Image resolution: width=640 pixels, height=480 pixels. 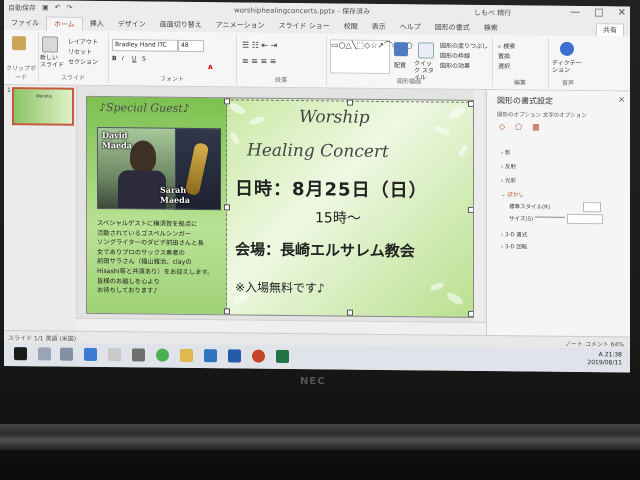 What do you see at coordinates (80, 51) in the screenshot?
I see `reset-button: リセット` at bounding box center [80, 51].